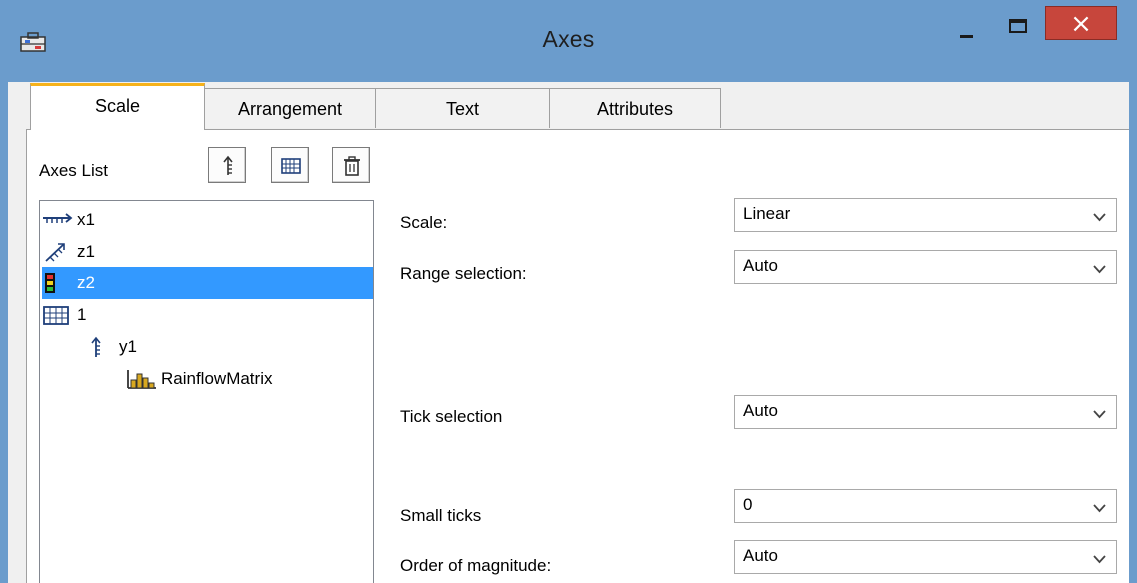 The image size is (1137, 583). Describe the element at coordinates (217, 378) in the screenshot. I see `tree-item-label: RainflowMatrix` at that location.